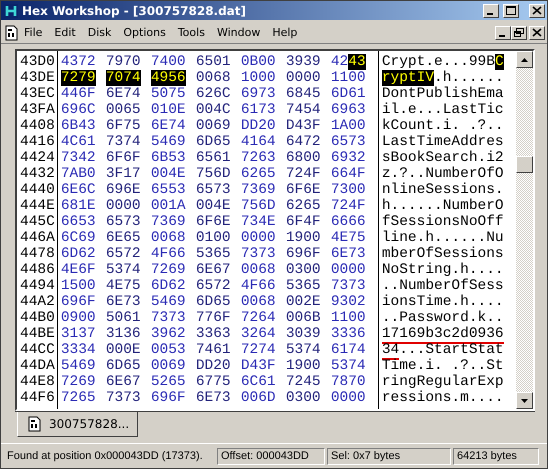 This screenshot has width=548, height=469. I want to click on offset-label: 43FA, so click(37, 110).